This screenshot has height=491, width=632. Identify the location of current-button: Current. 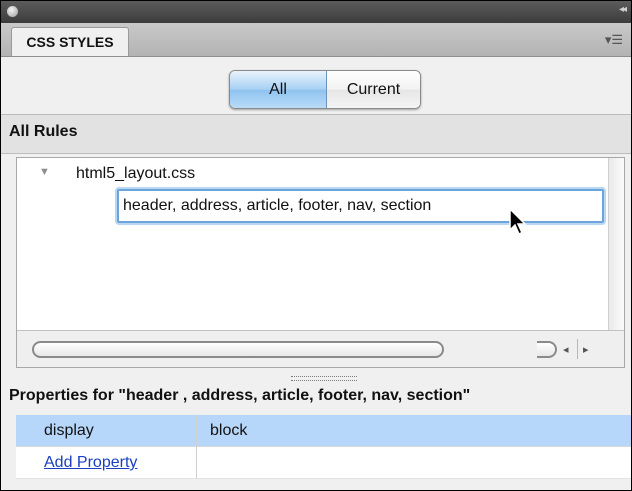
(373, 89).